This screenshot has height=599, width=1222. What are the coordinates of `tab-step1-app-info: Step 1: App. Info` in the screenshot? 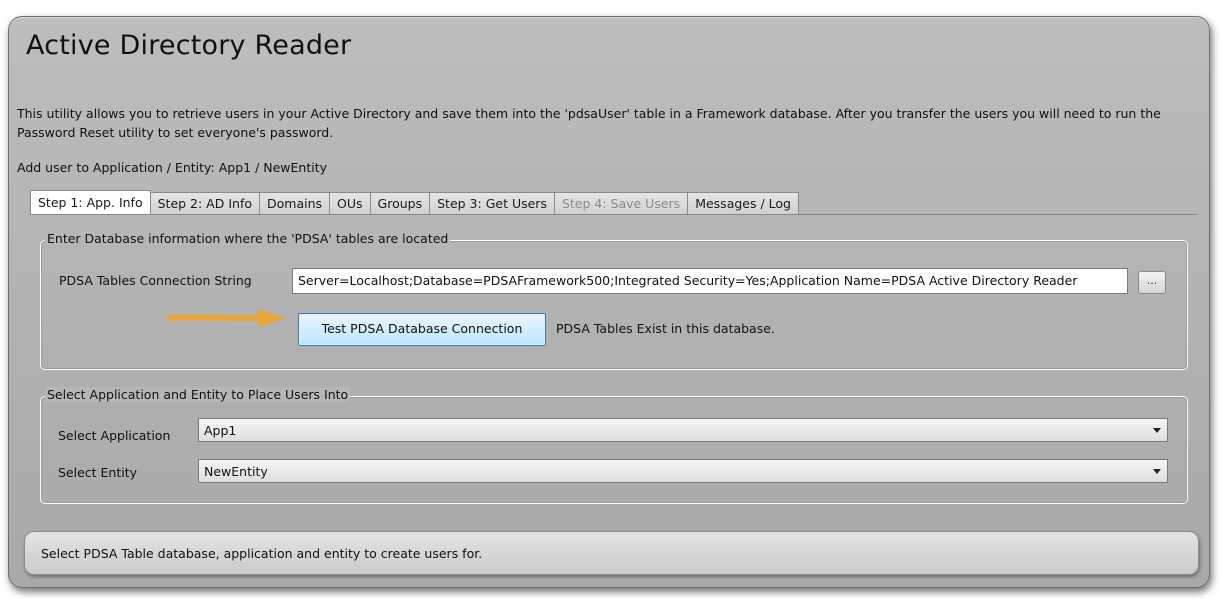 It's located at (90, 202).